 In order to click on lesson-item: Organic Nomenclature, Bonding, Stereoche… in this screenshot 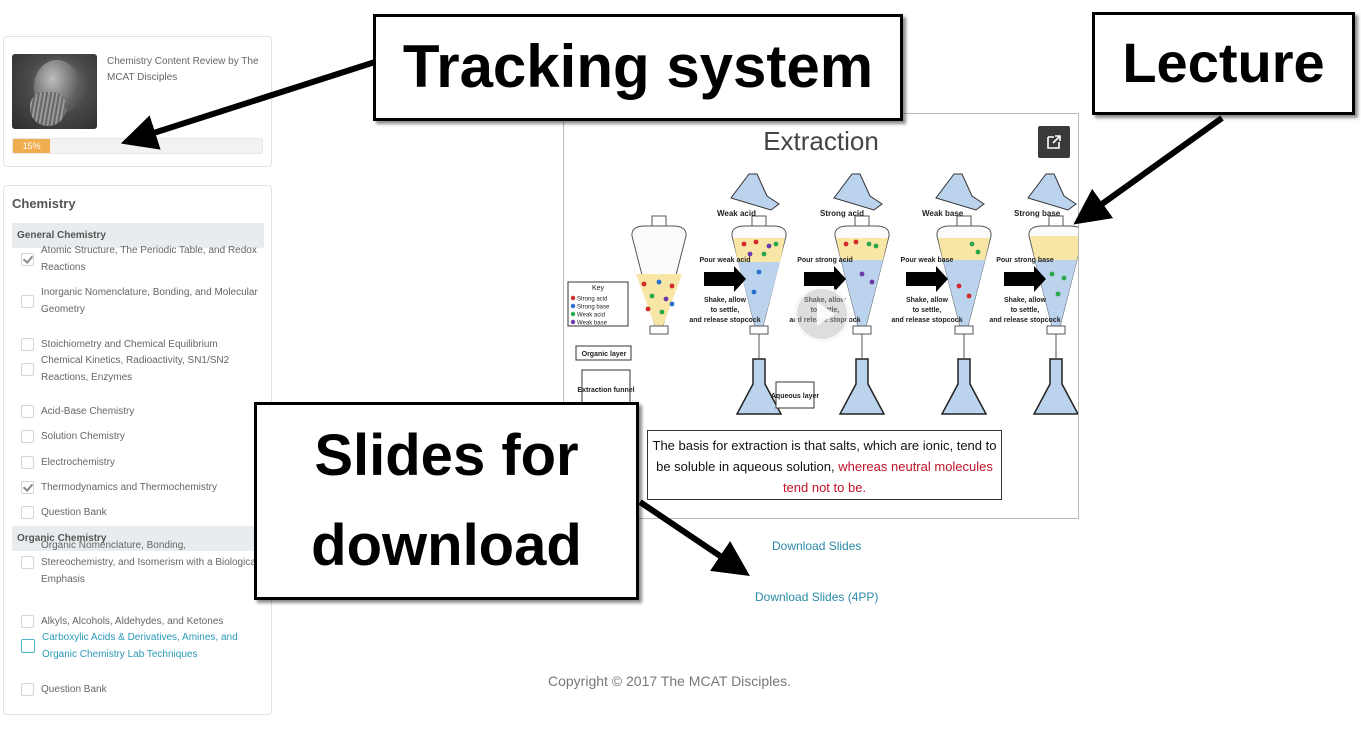, I will do `click(141, 562)`.